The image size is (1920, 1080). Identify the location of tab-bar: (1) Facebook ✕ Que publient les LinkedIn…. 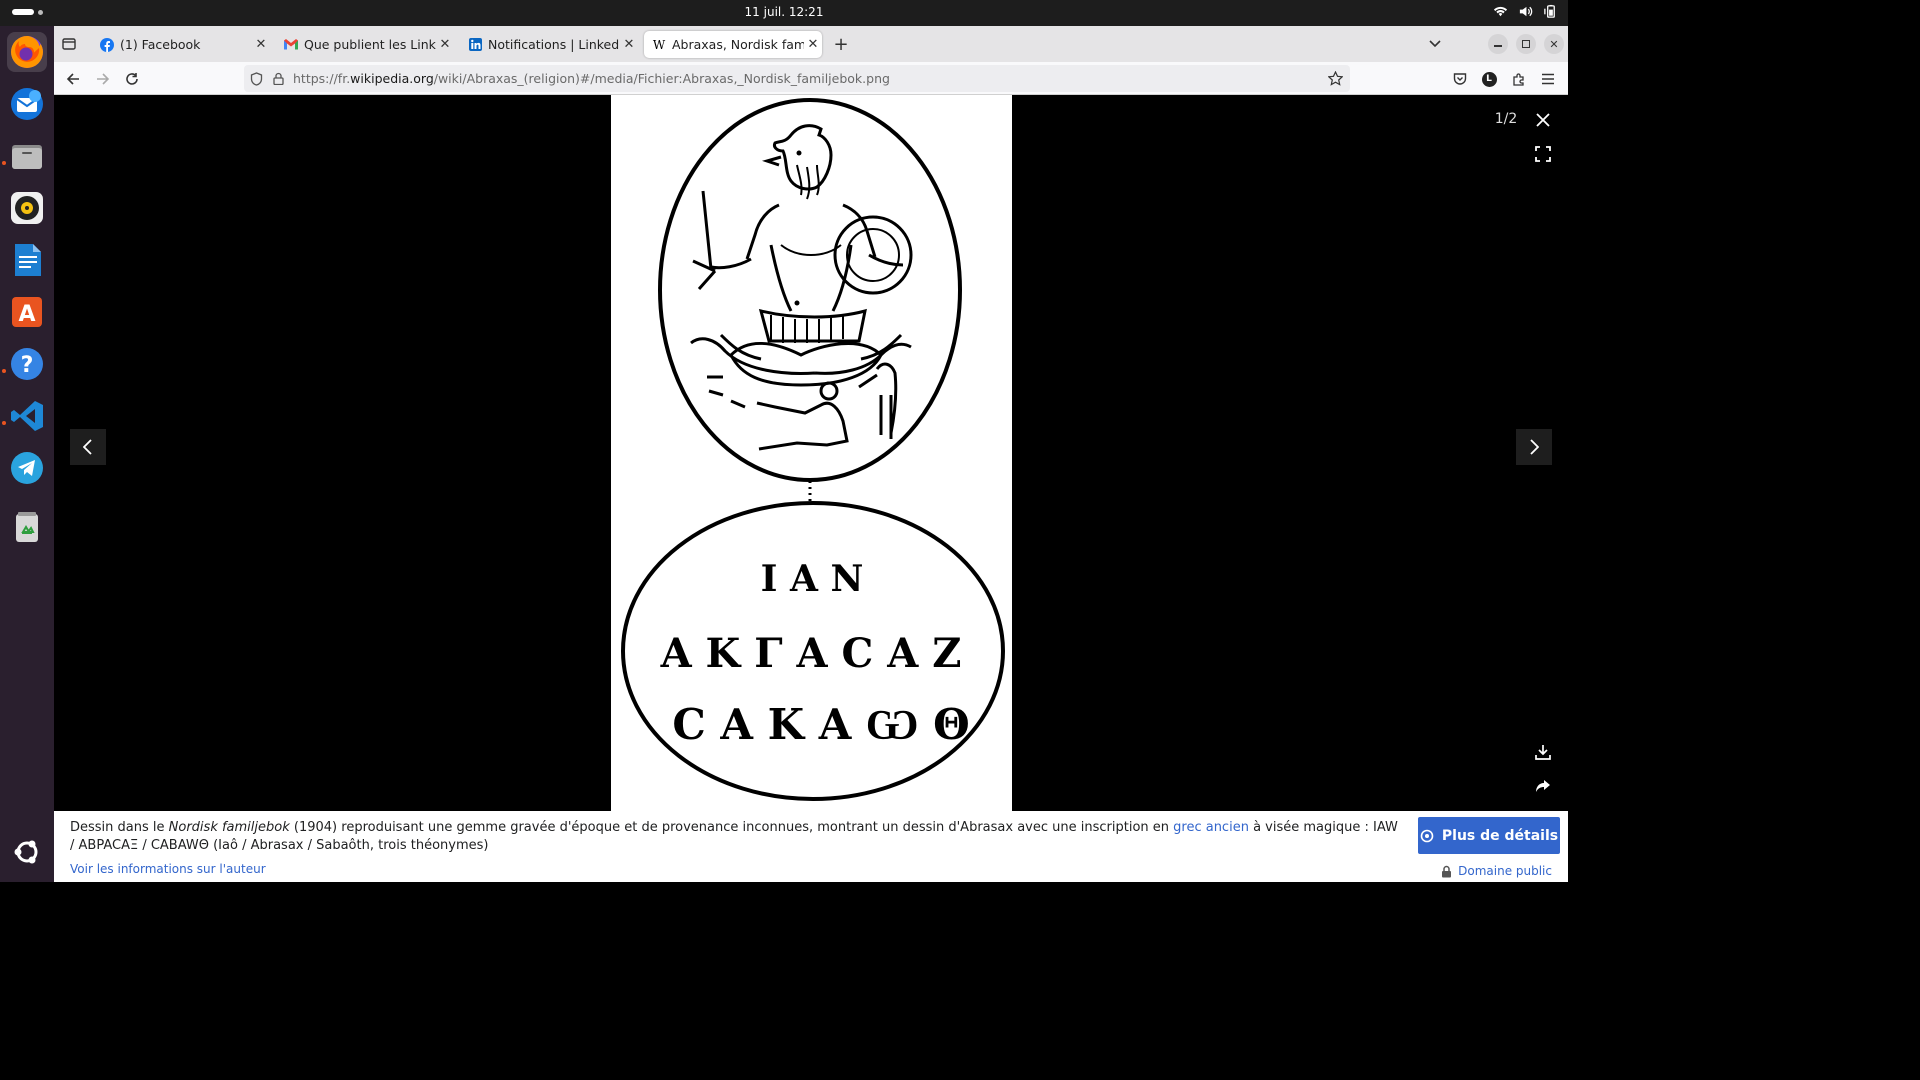
(811, 44).